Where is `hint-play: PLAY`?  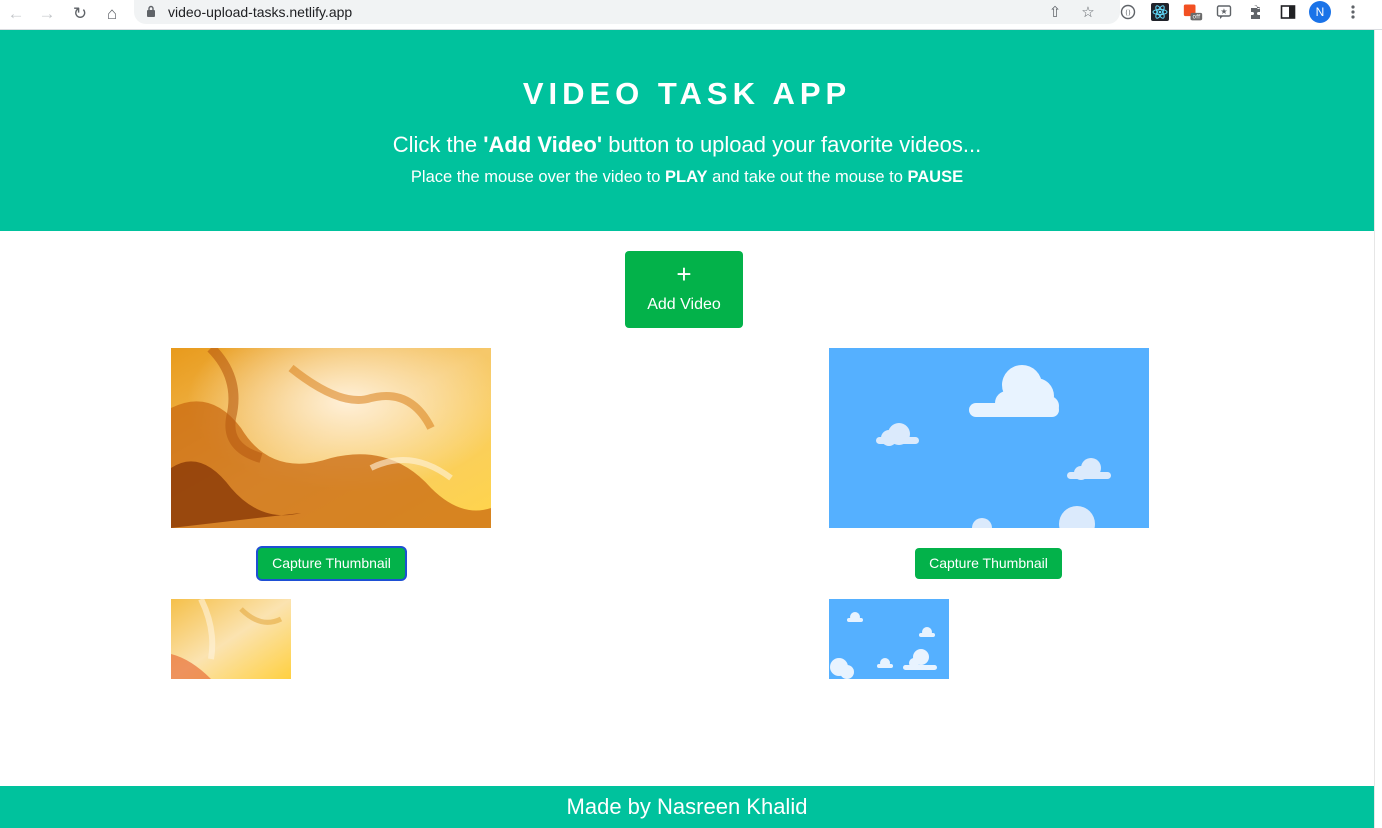 hint-play: PLAY is located at coordinates (686, 177).